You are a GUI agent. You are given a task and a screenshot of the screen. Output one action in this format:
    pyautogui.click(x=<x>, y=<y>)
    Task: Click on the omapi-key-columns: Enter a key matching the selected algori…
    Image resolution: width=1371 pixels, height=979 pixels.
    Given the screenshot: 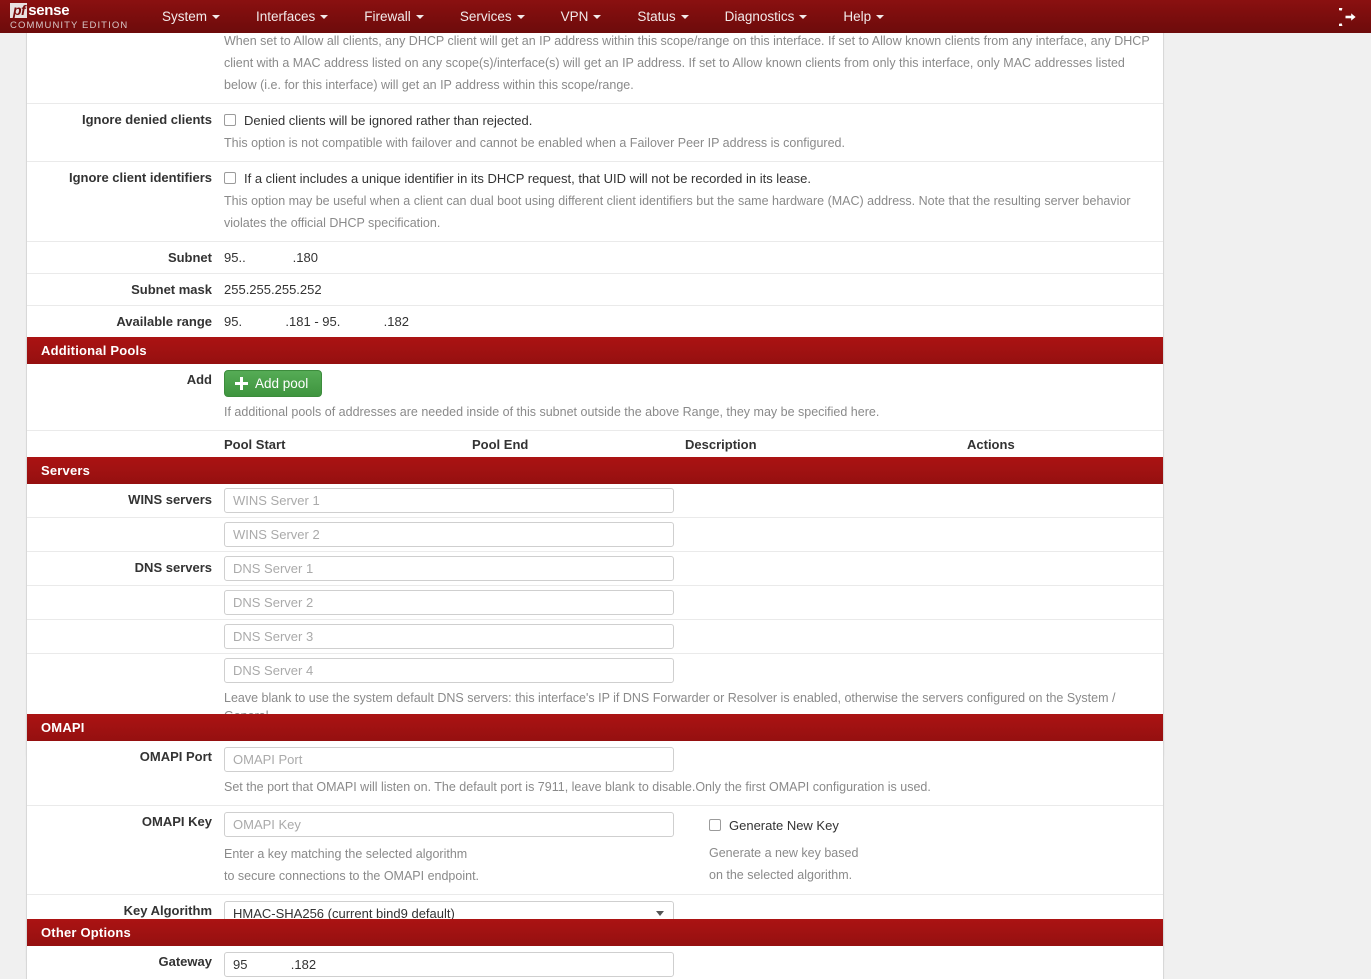 What is the action you would take?
    pyautogui.click(x=689, y=850)
    